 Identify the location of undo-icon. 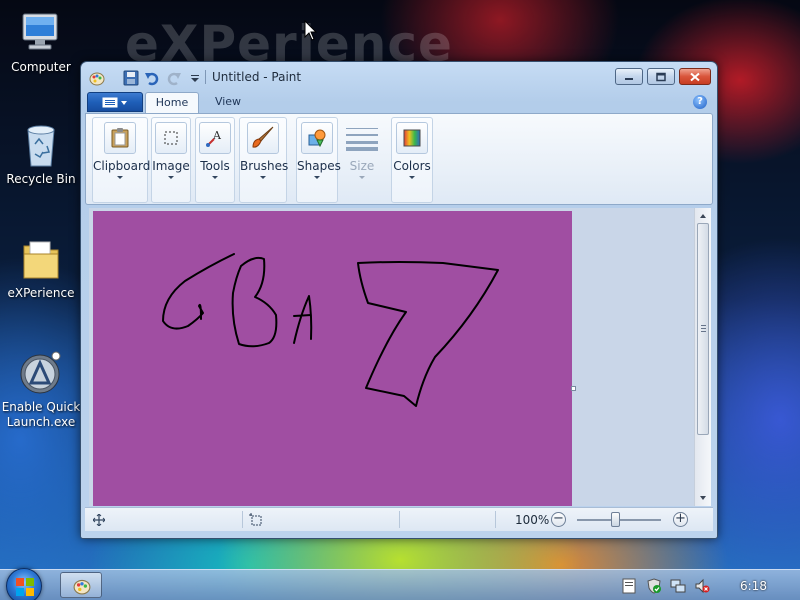
(152, 78).